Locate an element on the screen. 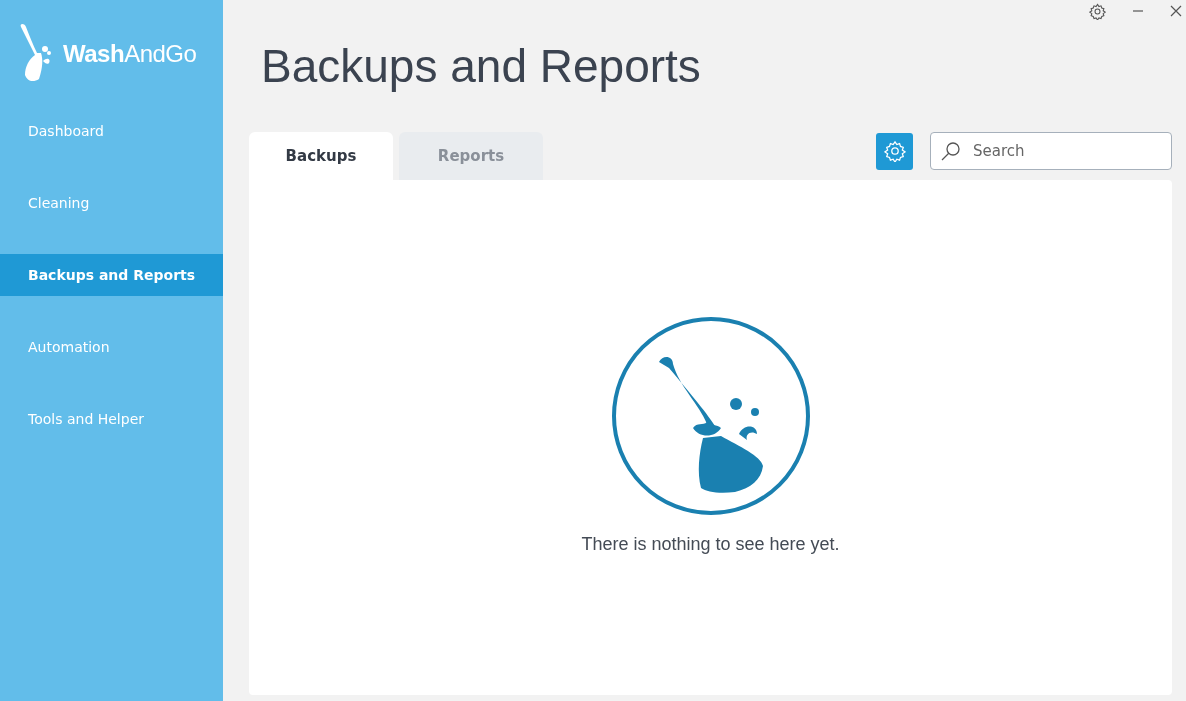  app-logo-text: WashAndGo is located at coordinates (130, 54).